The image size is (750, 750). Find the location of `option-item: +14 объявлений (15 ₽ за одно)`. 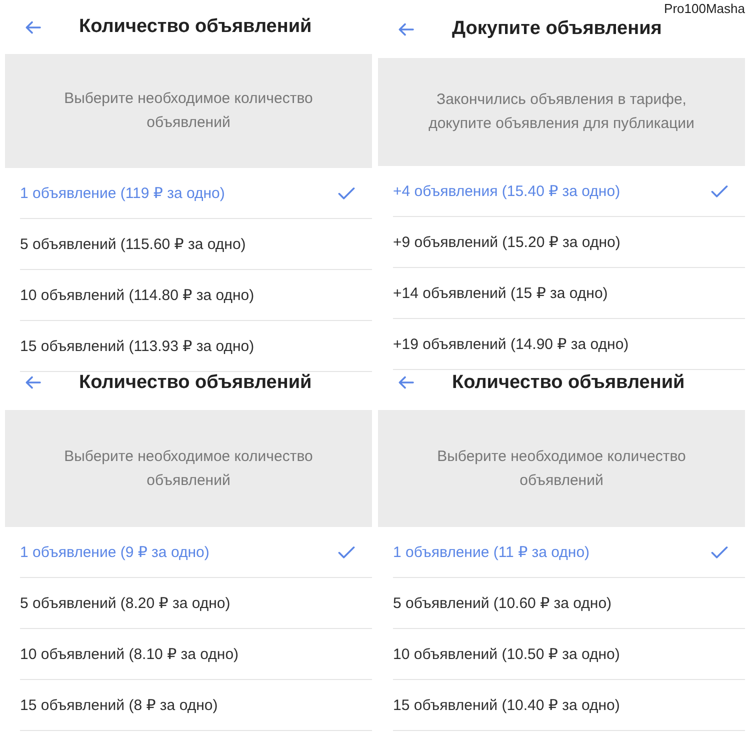

option-item: +14 объявлений (15 ₽ за одно) is located at coordinates (569, 293).